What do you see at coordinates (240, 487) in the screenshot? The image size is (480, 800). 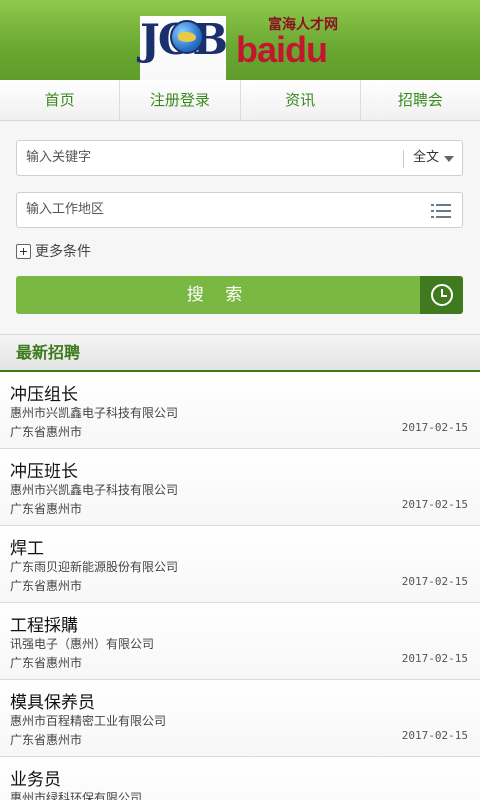 I see `job-list-item: 冲压班长 惠州市兴凯鑫电子科技有限公司 广东省惠州市 2017-02-15` at bounding box center [240, 487].